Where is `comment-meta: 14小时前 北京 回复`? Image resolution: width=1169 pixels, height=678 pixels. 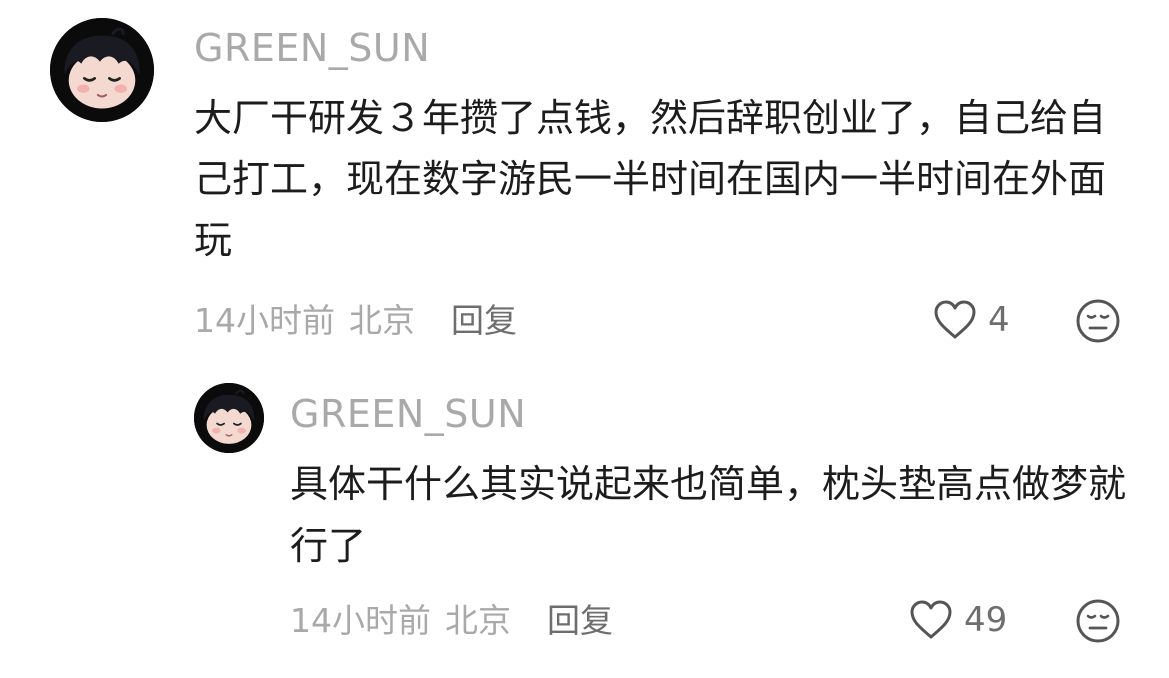
comment-meta: 14小时前 北京 回复 is located at coordinates (355, 318).